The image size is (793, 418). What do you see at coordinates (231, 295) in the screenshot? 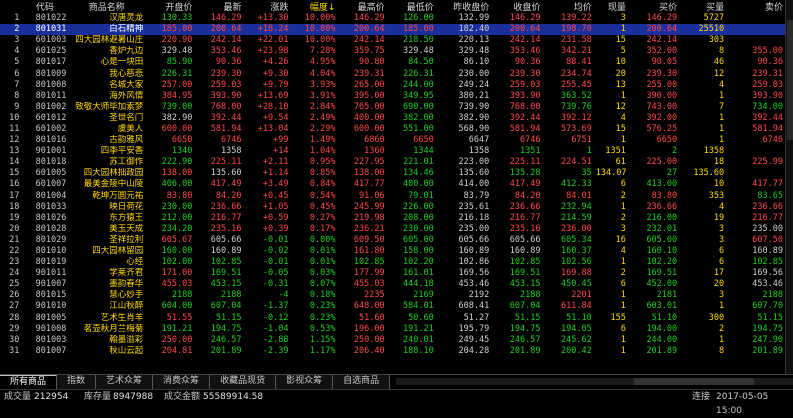
I see `cell-latest: 2188` at bounding box center [231, 295].